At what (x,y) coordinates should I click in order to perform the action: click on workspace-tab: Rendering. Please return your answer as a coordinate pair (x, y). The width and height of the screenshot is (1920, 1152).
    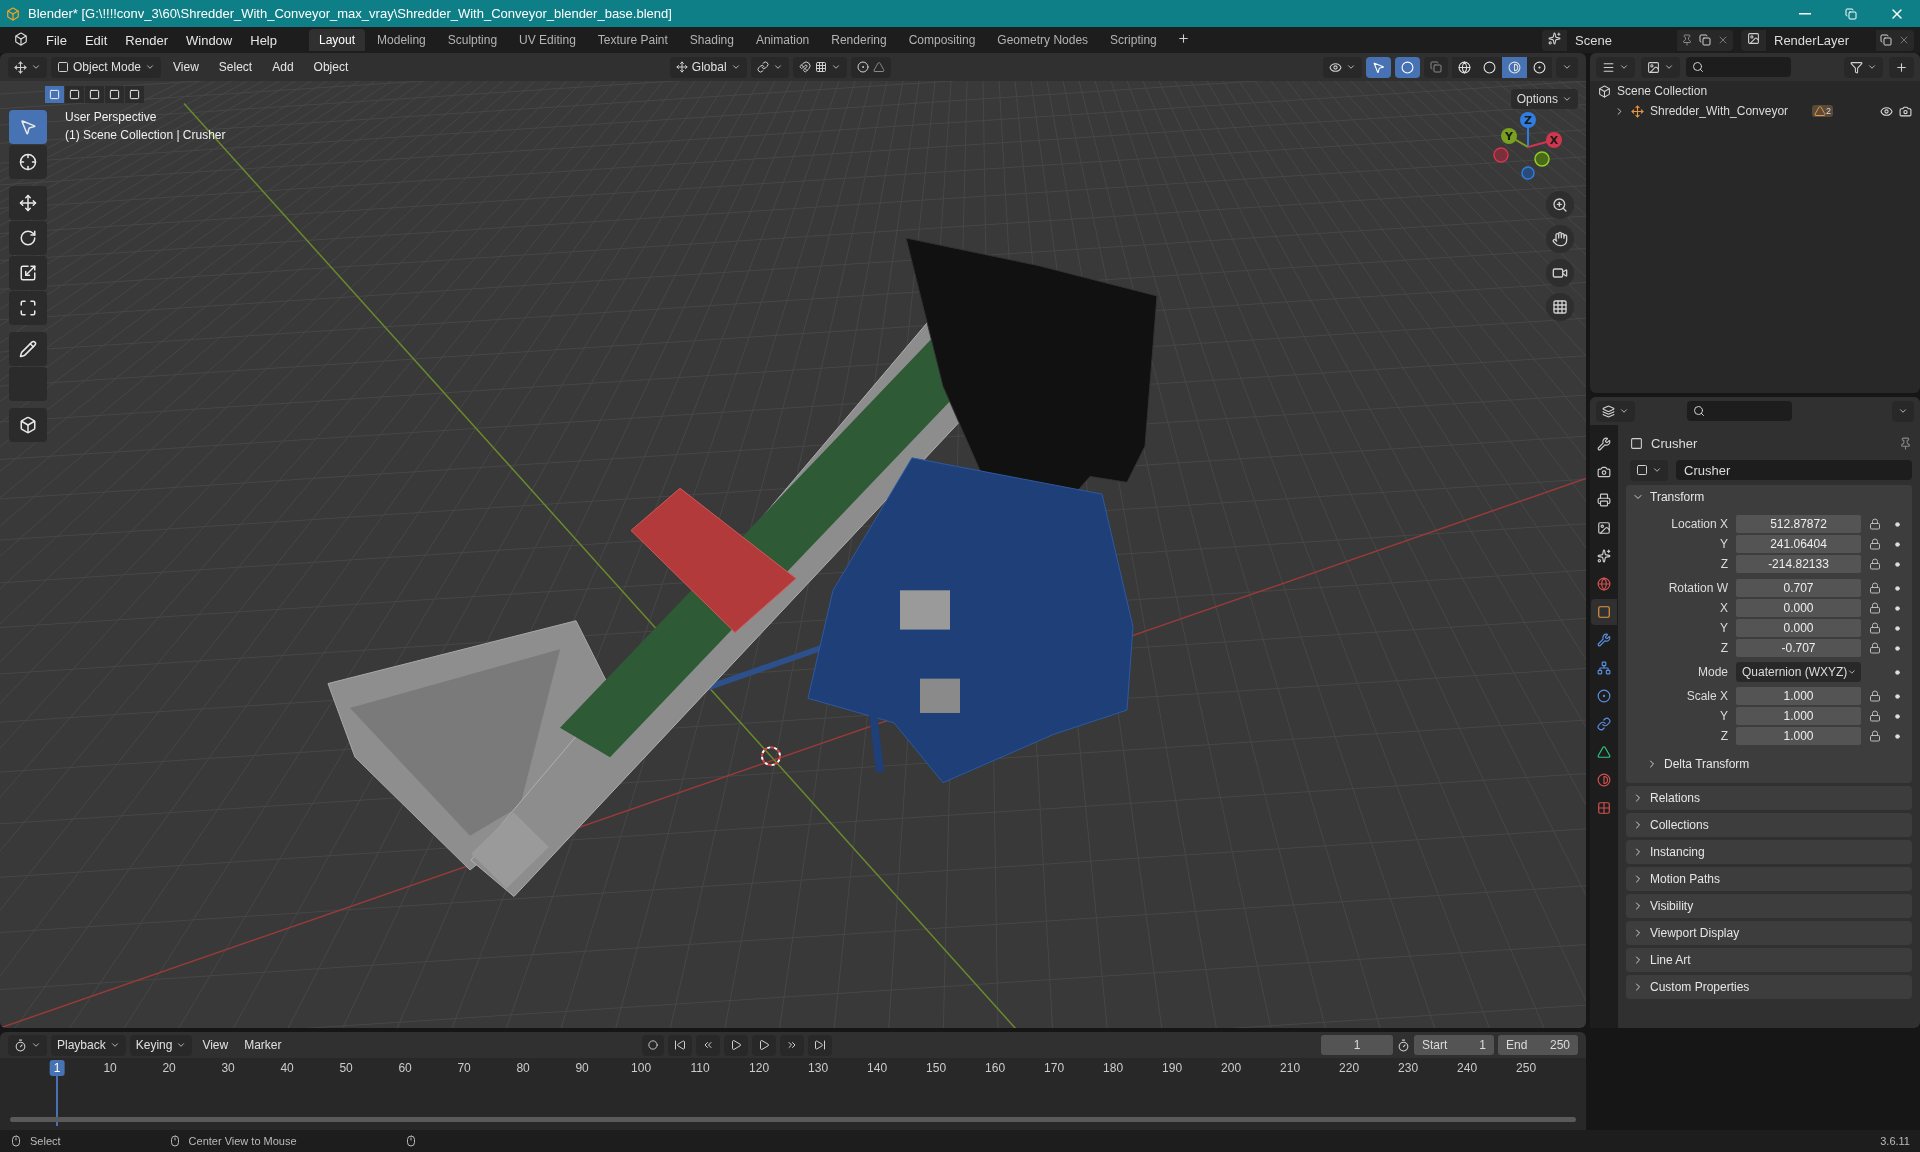
    Looking at the image, I should click on (859, 40).